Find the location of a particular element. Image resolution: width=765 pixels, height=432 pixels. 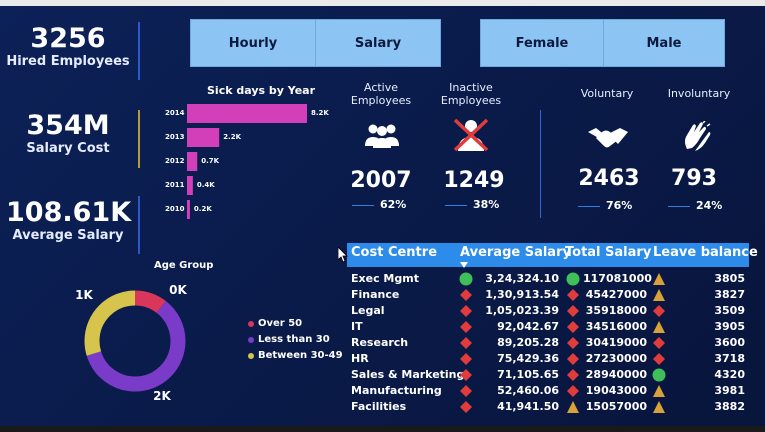

cell-total-salary: 45427000 is located at coordinates (616, 294).